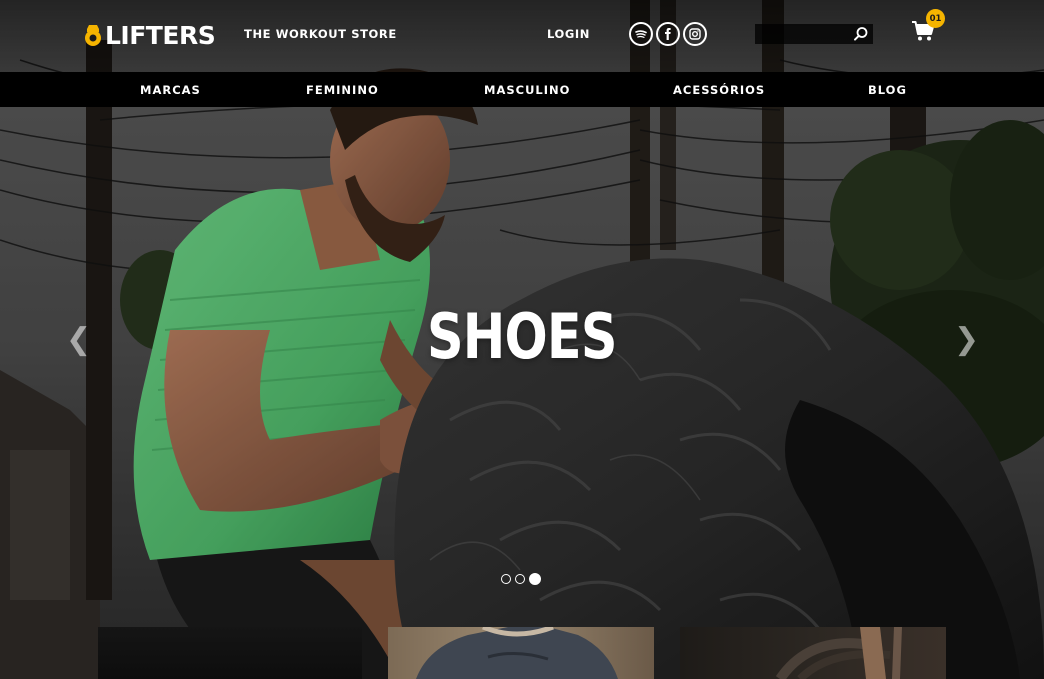 This screenshot has height=679, width=1044. I want to click on nav-item-marcas: MARCAS, so click(170, 90).